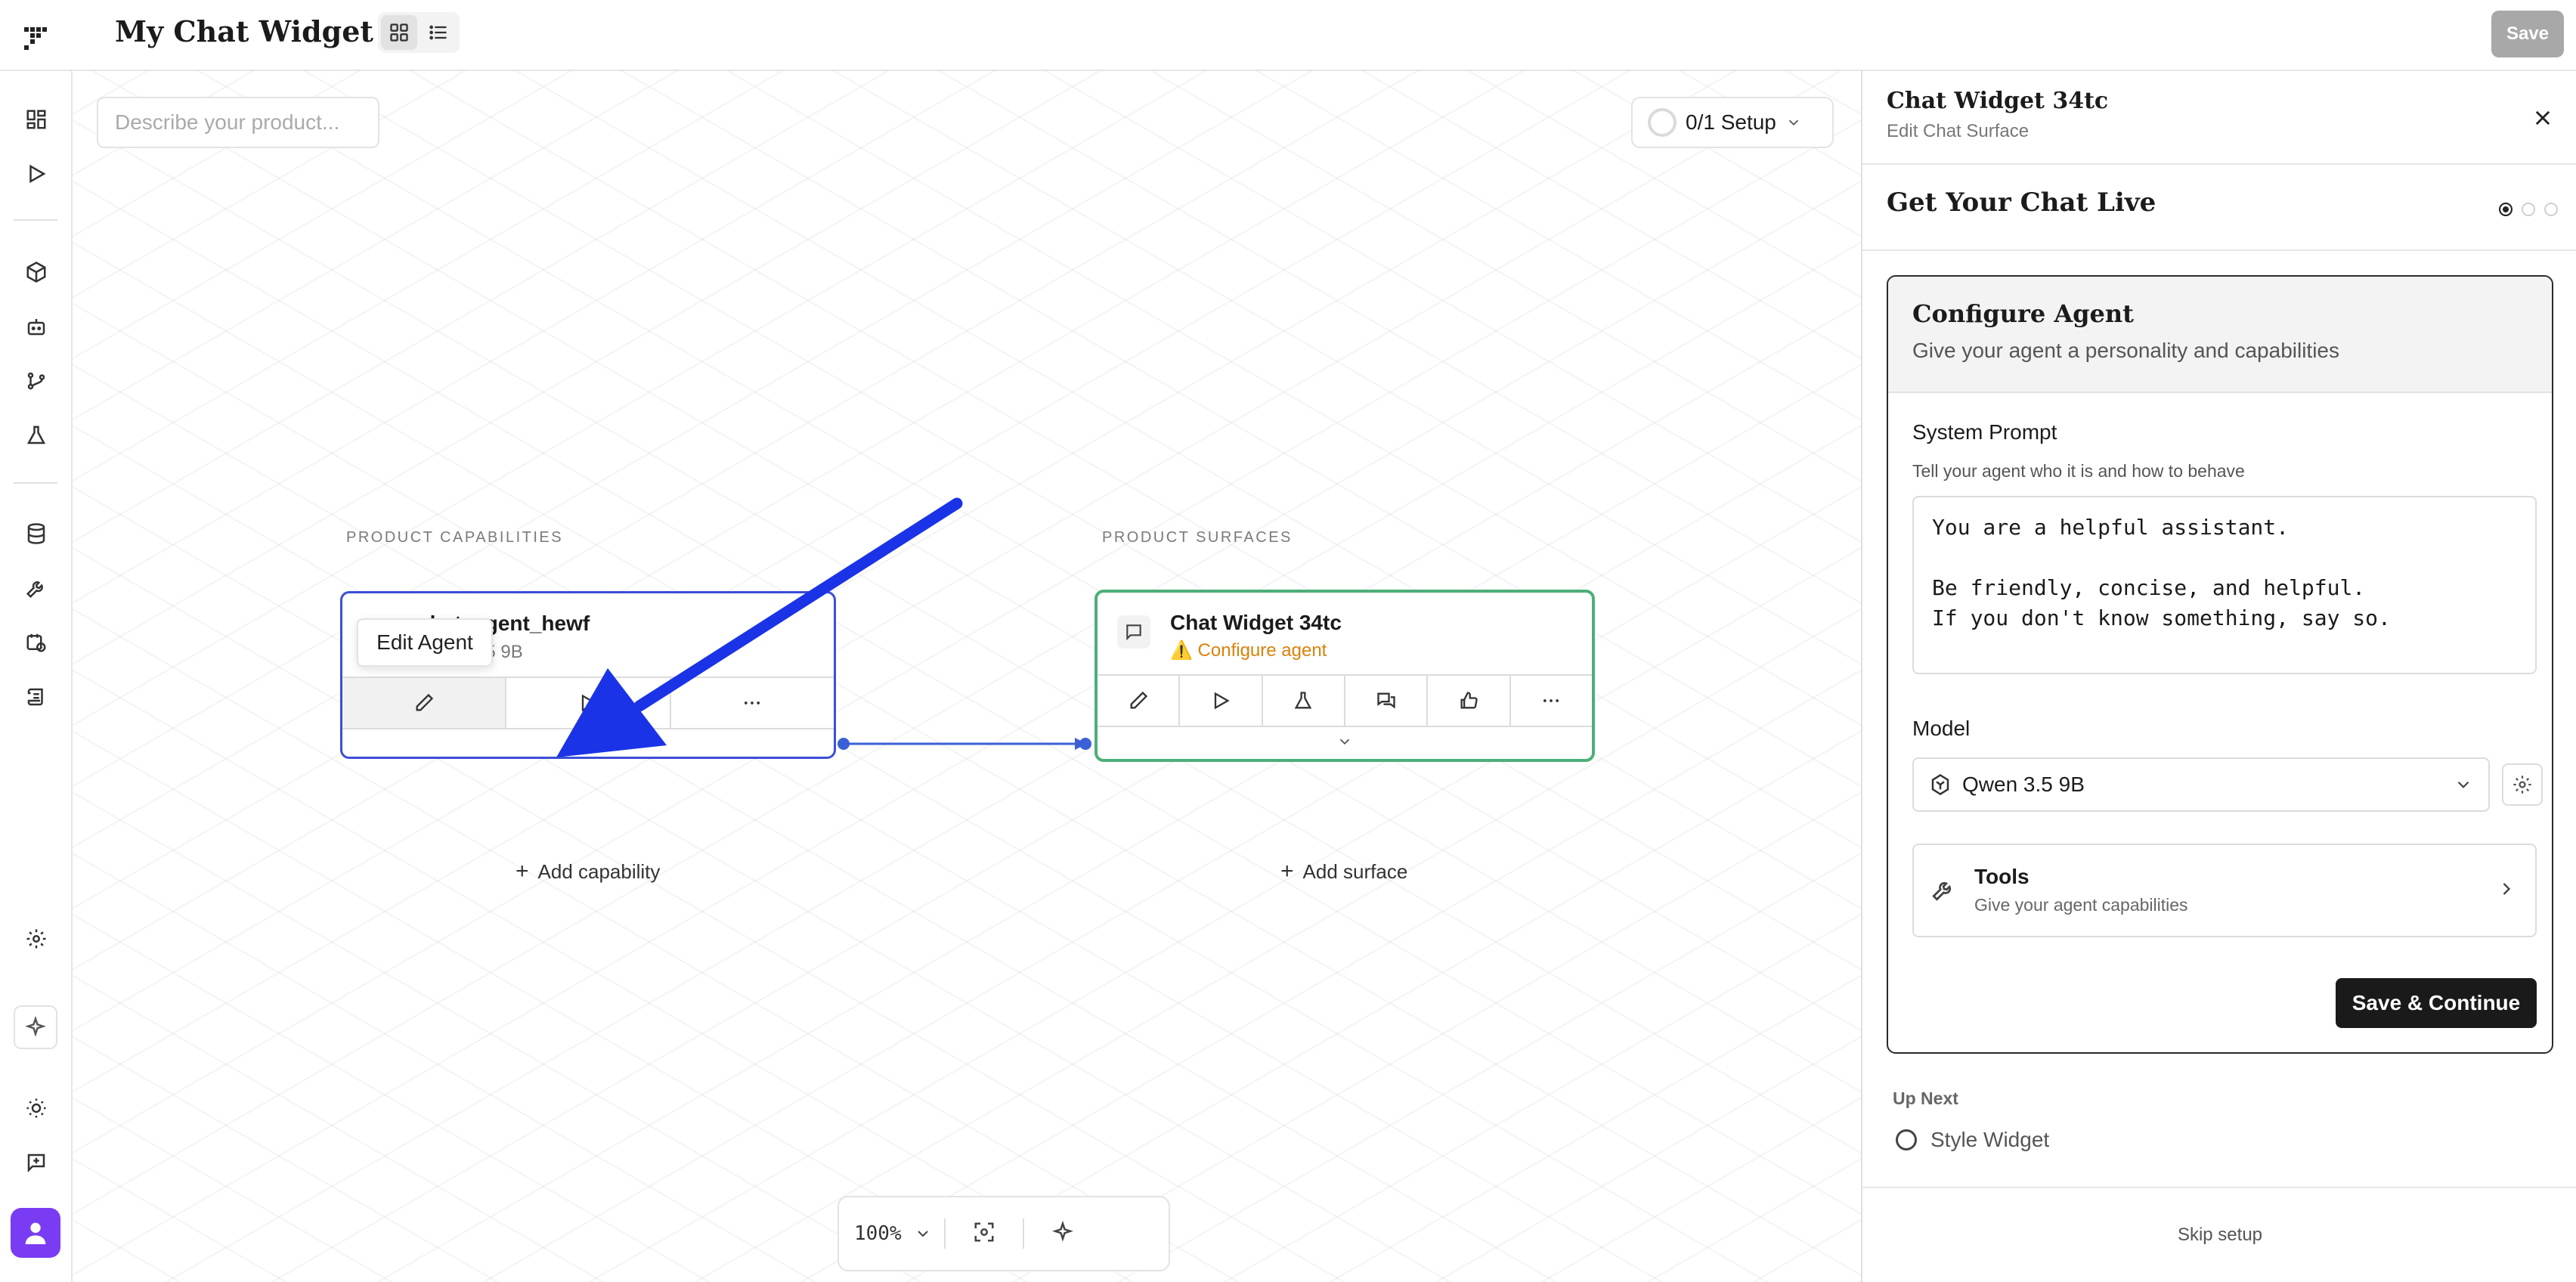 The height and width of the screenshot is (1282, 2576). What do you see at coordinates (759, 627) in the screenshot?
I see `annotation-arrow` at bounding box center [759, 627].